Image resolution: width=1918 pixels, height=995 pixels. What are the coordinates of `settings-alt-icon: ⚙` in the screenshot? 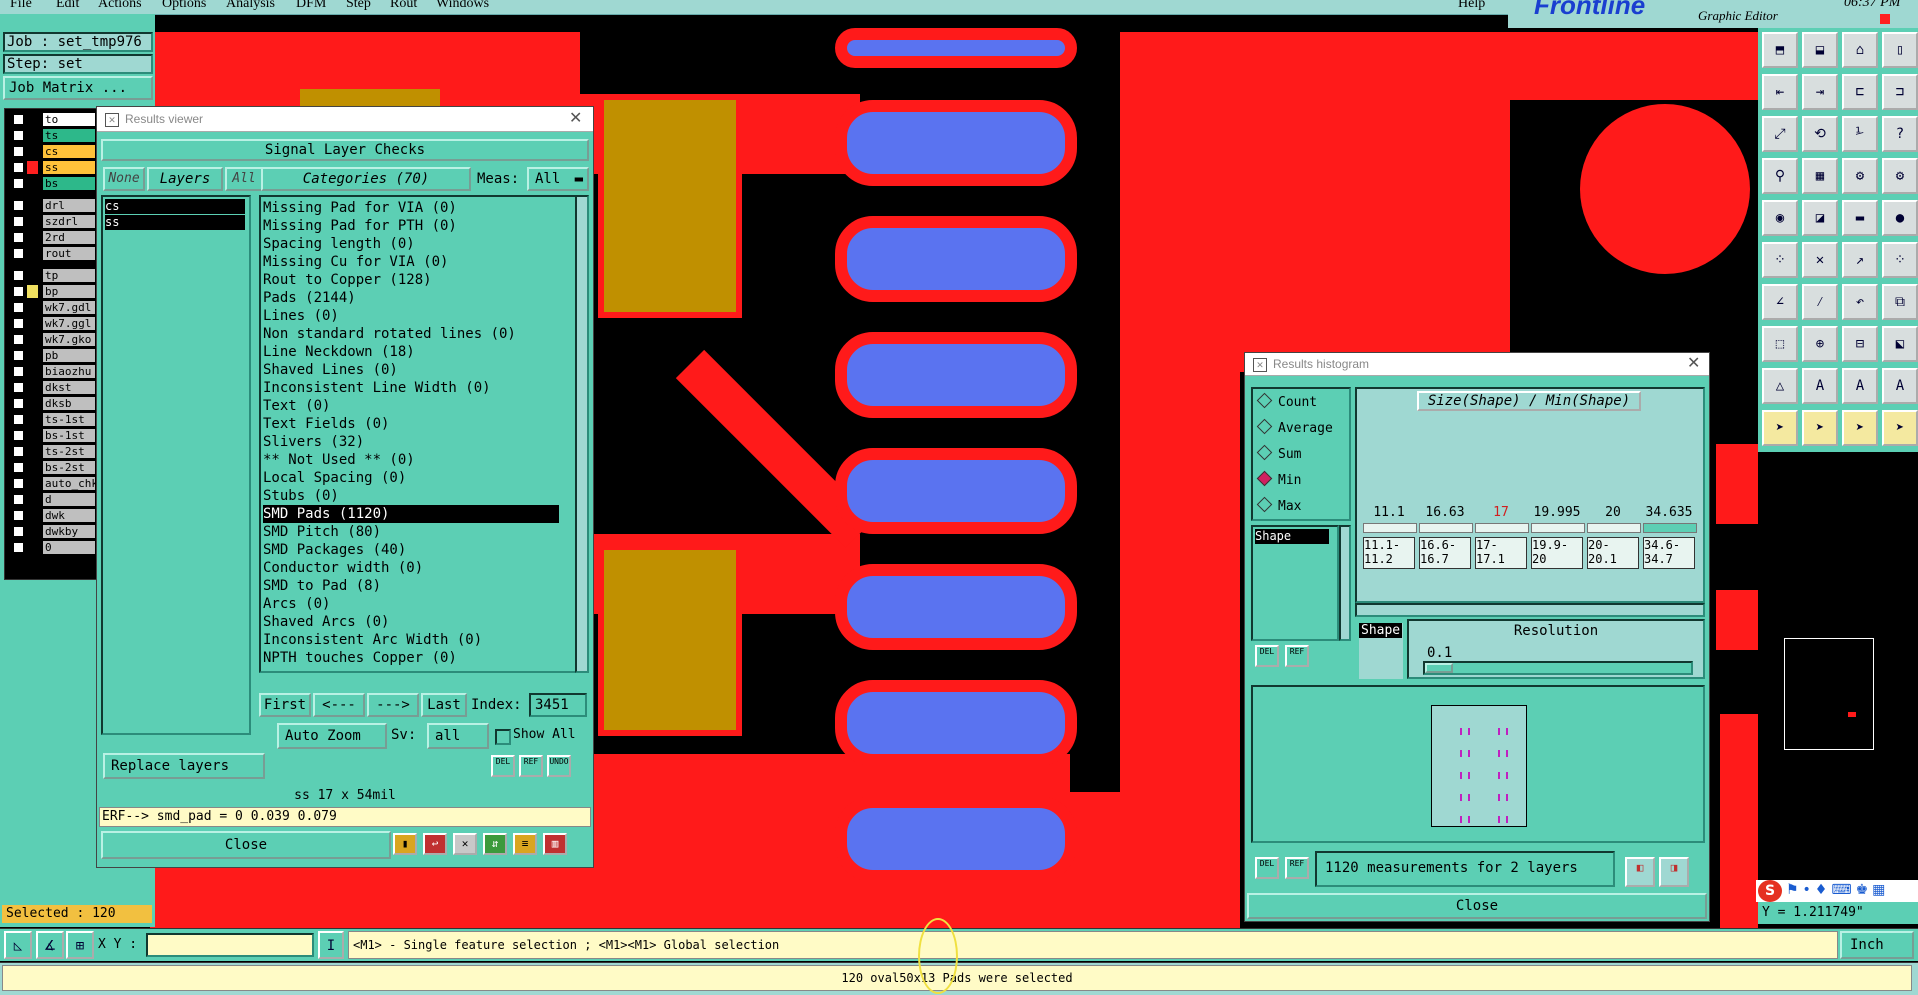 It's located at (1900, 176).